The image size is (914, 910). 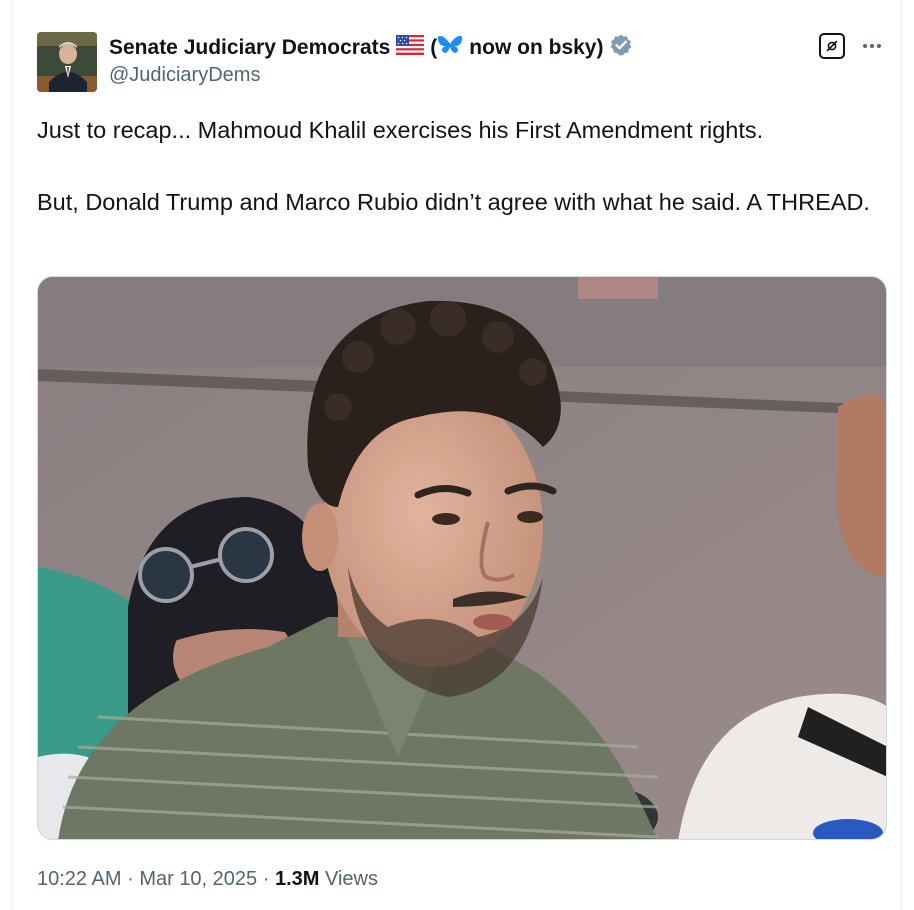 What do you see at coordinates (249, 48) in the screenshot?
I see `author-display-name: Senate Judiciary Democrats` at bounding box center [249, 48].